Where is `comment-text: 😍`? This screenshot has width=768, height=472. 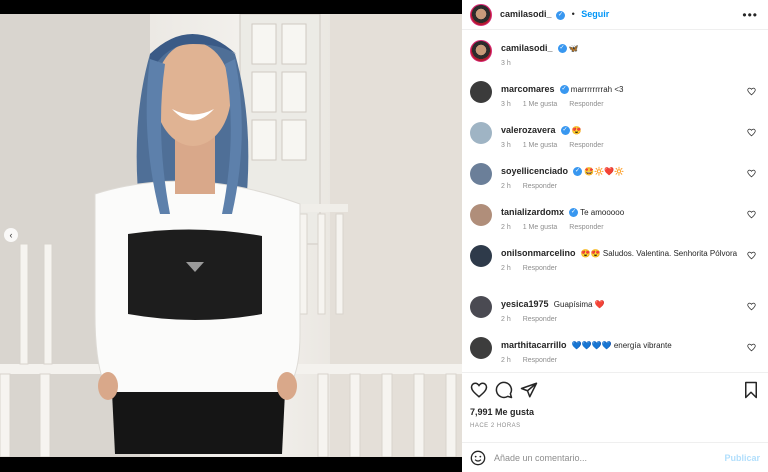
comment-text: 😍 is located at coordinates (576, 130).